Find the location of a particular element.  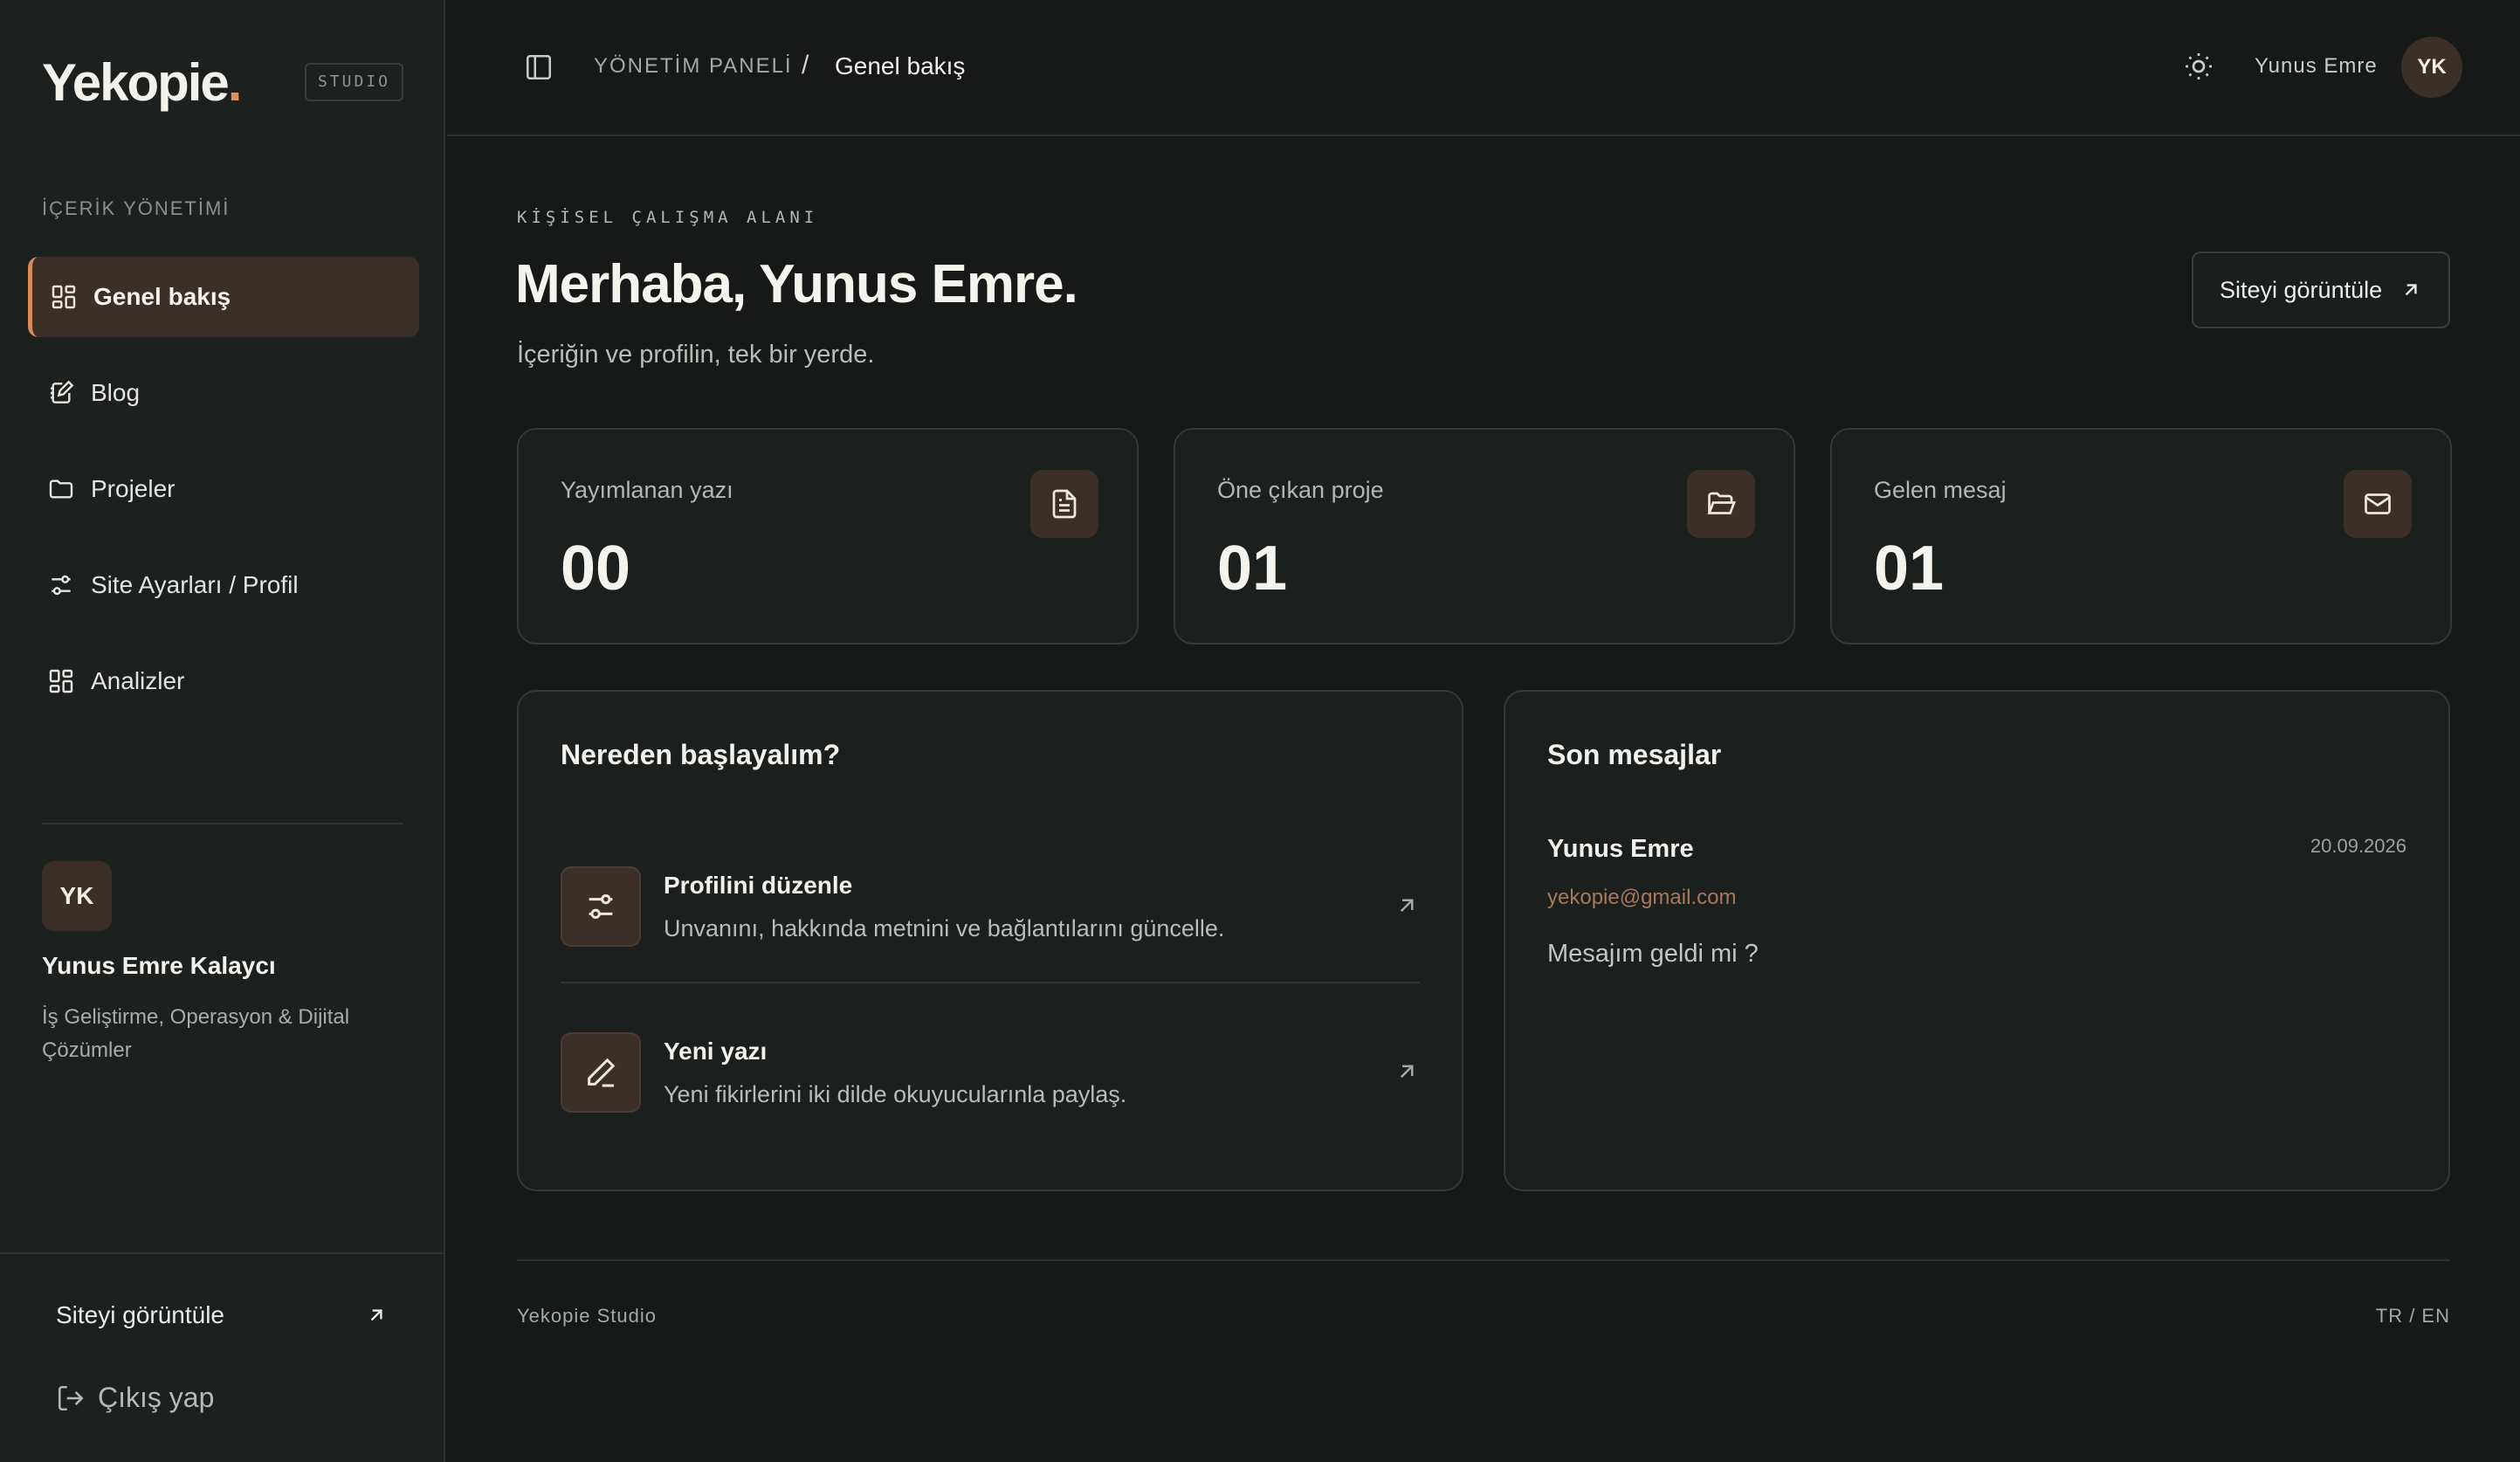

notebook-icon is located at coordinates (62, 391).